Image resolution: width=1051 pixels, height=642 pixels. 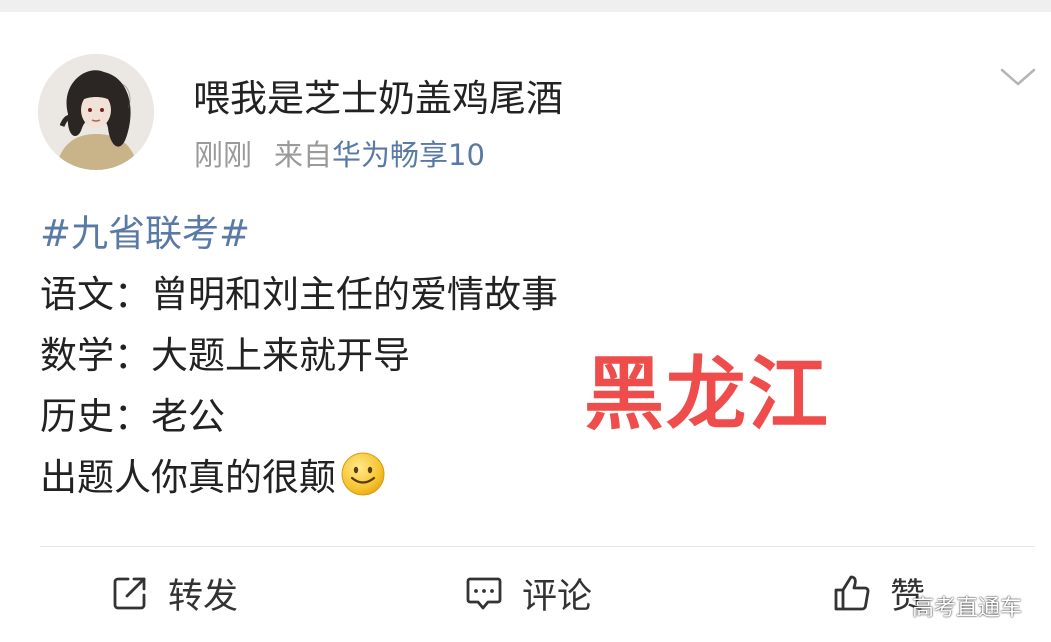 What do you see at coordinates (525, 6) in the screenshot?
I see `top-strip` at bounding box center [525, 6].